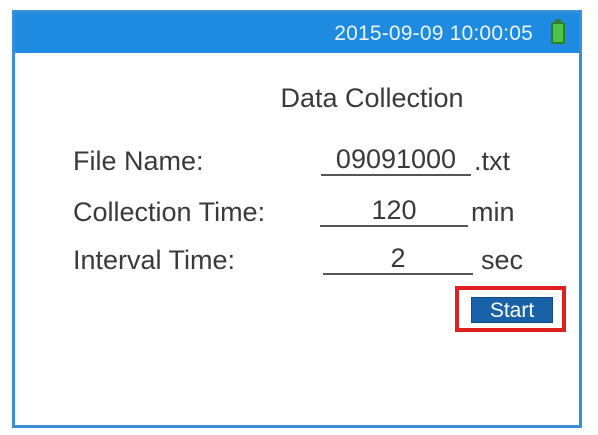  I want to click on page-title: Data Collection, so click(372, 98).